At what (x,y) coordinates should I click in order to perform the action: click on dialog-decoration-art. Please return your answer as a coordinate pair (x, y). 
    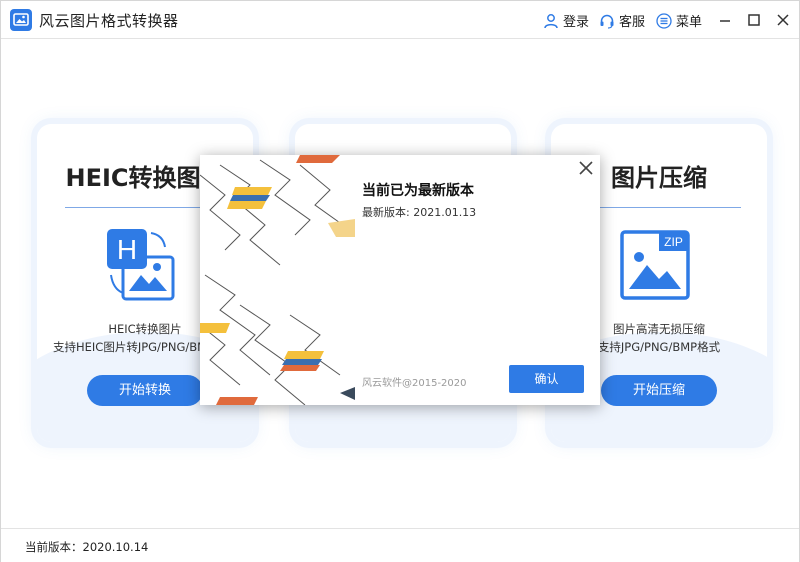
    Looking at the image, I should click on (277, 280).